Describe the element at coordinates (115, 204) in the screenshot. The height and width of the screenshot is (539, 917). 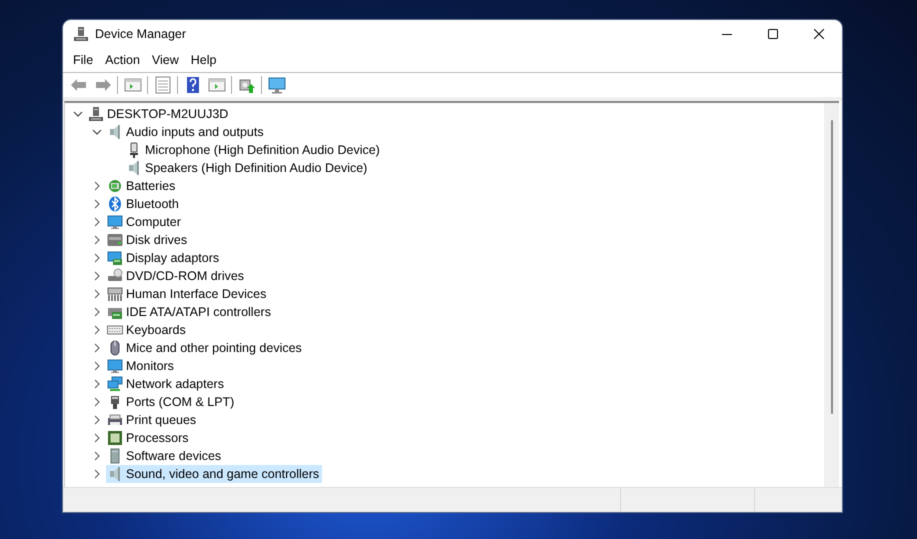
I see `bluetooth-icon` at that location.